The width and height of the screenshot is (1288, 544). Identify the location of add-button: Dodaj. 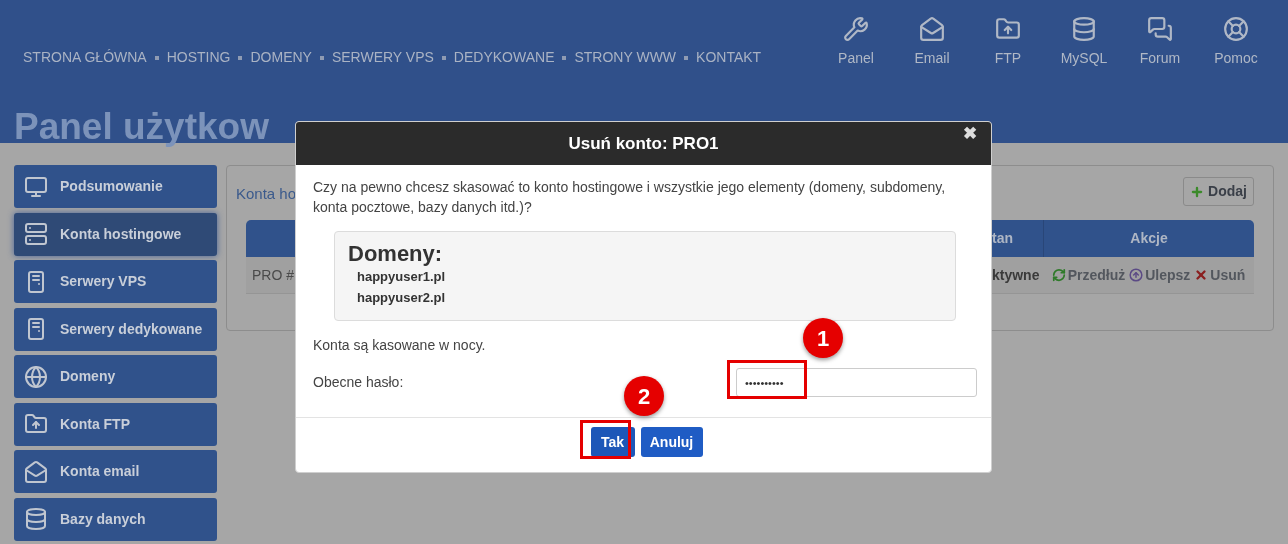
(1218, 191).